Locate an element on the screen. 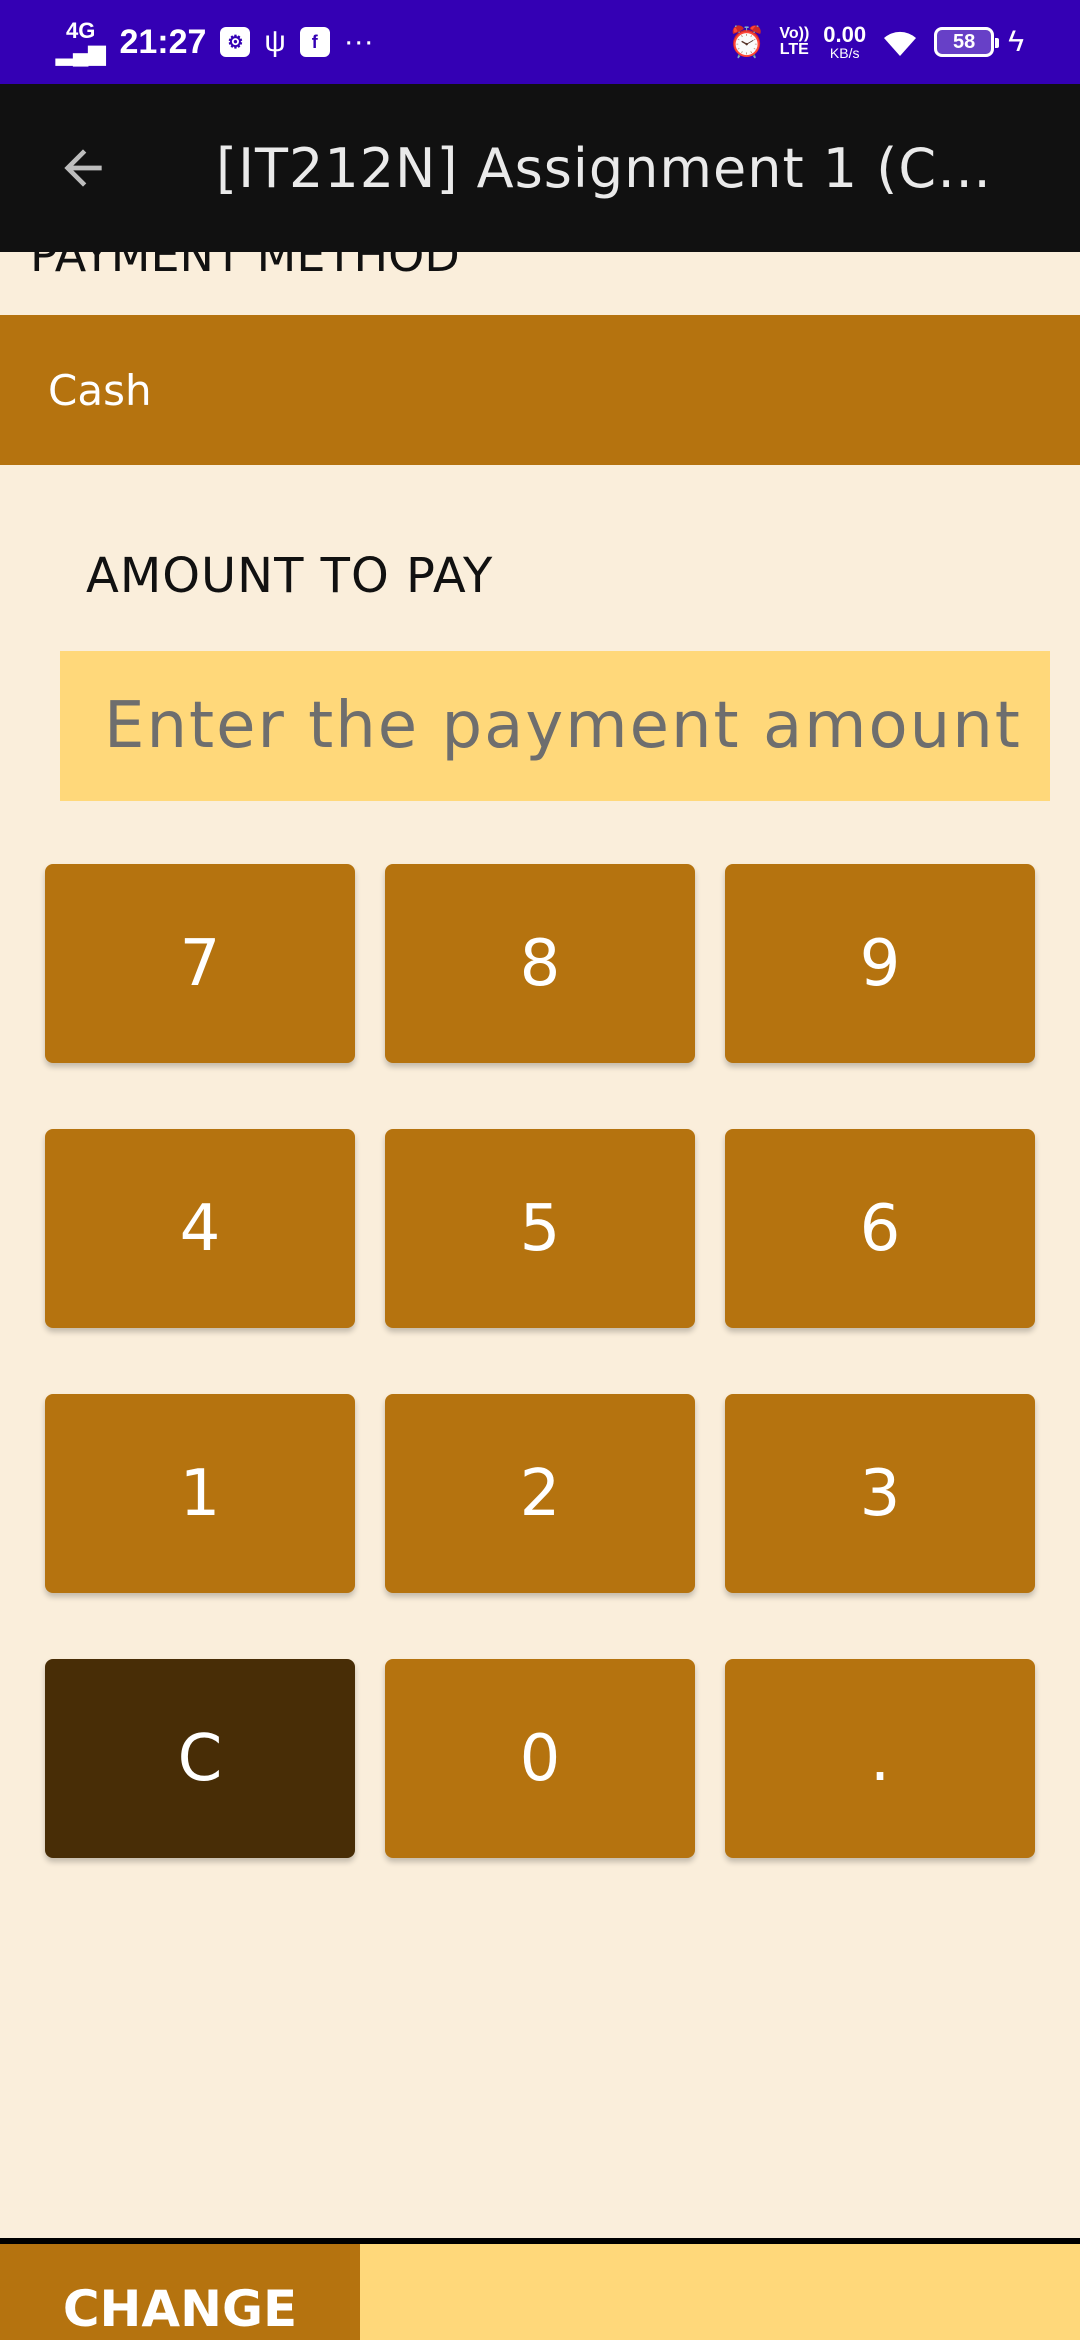 This screenshot has height=2340, width=1080. usb-debug-icon: ⚙ is located at coordinates (235, 42).